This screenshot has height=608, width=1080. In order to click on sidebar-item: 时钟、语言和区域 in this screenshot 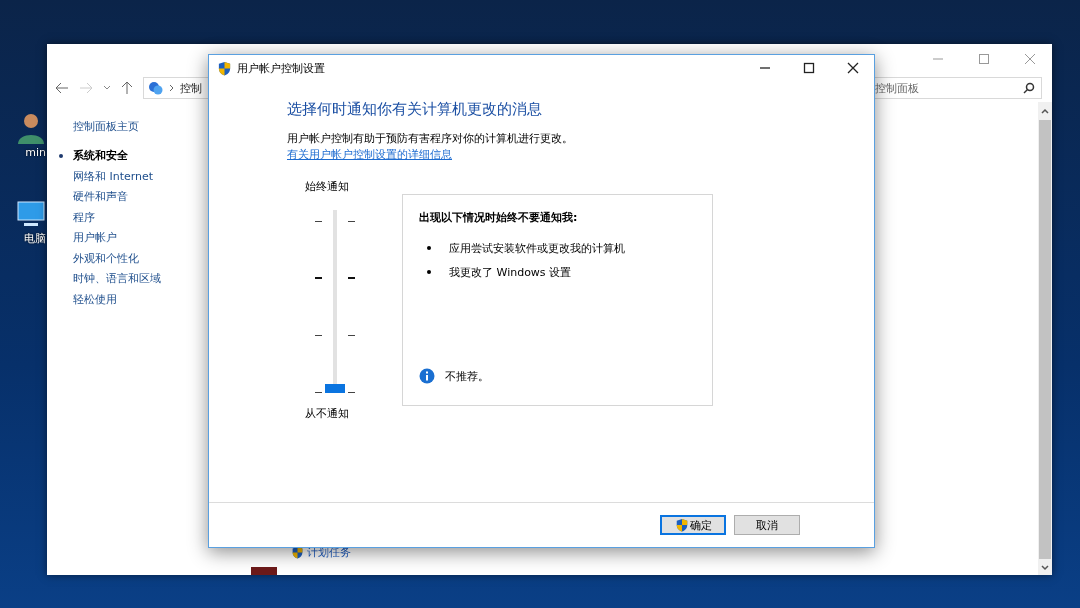, I will do `click(117, 279)`.